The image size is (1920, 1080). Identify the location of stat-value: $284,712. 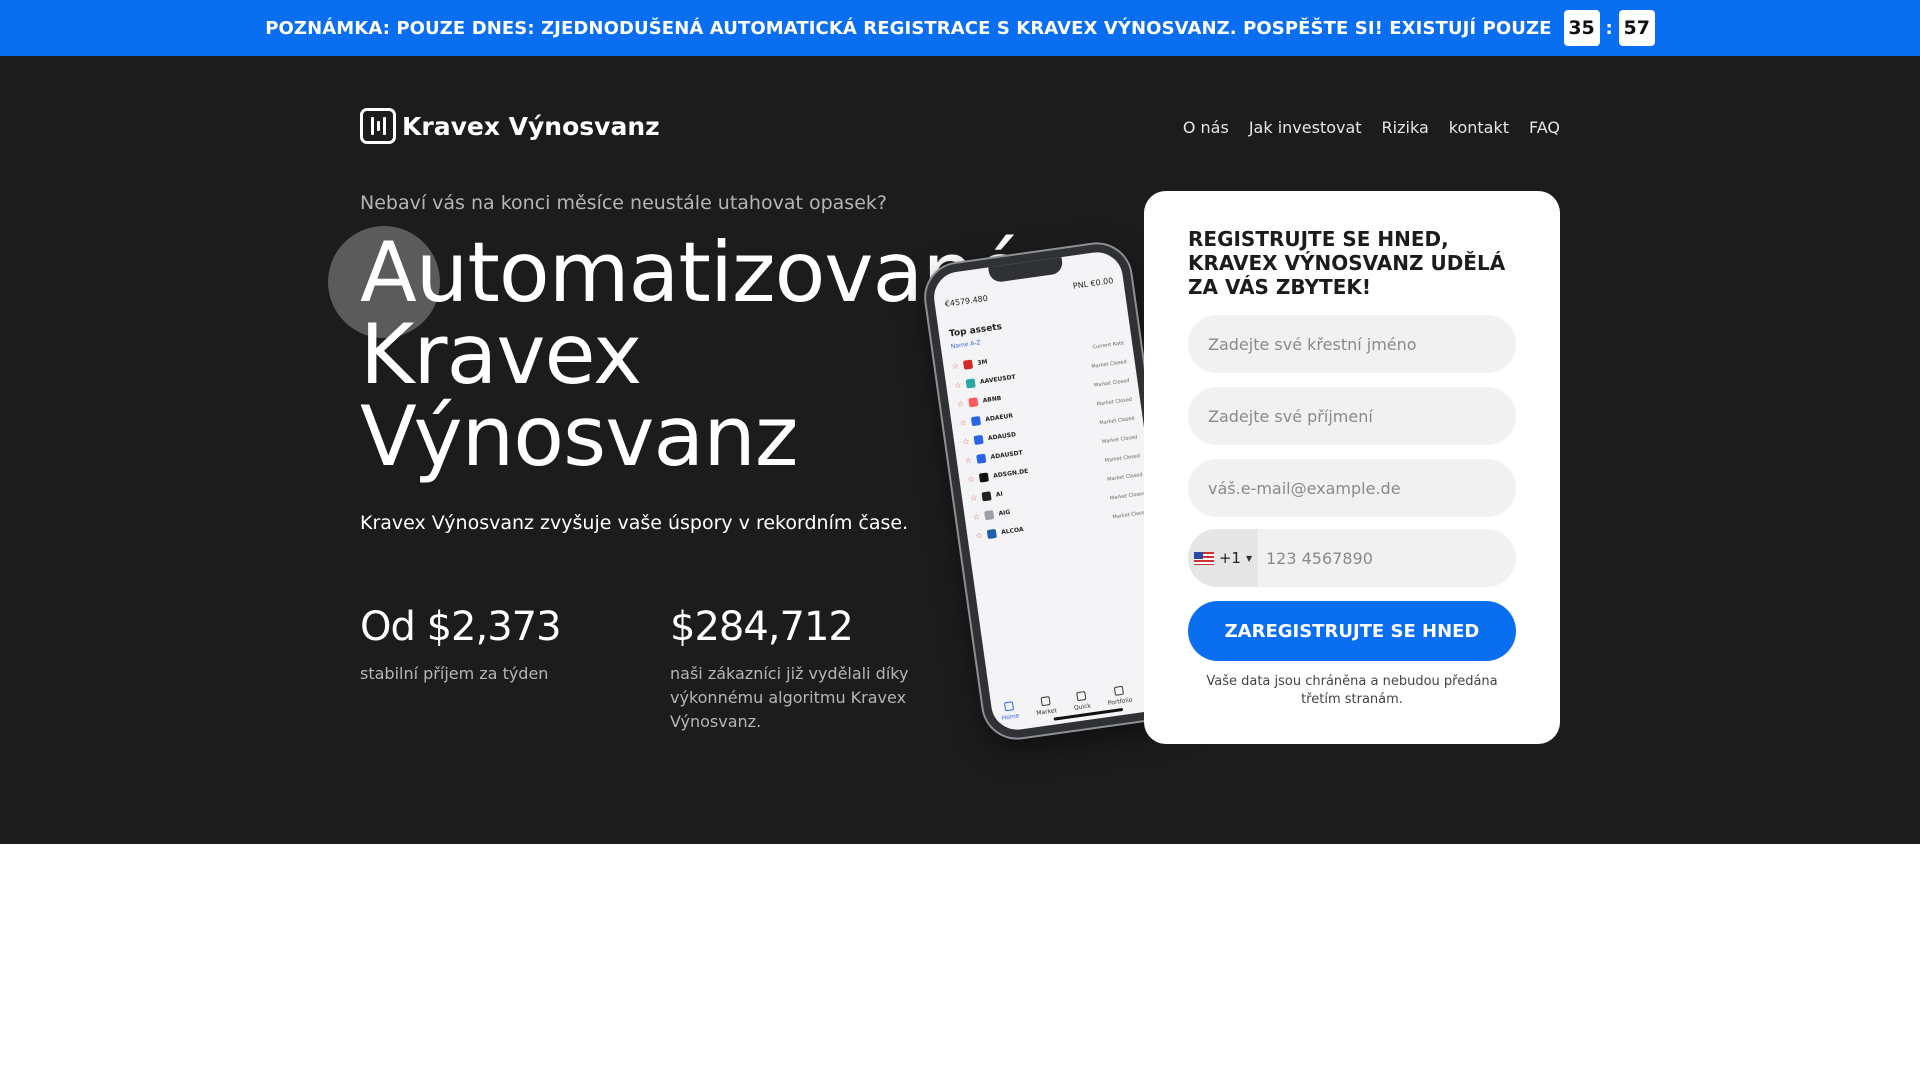
(762, 627).